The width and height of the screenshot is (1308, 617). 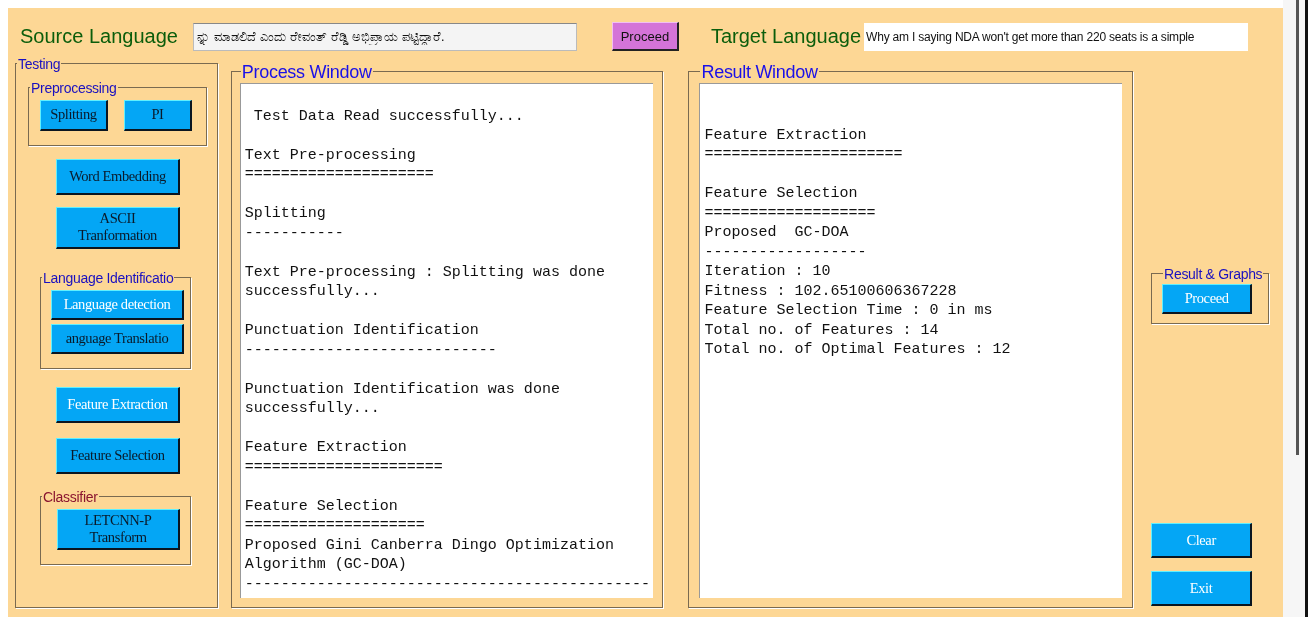 I want to click on action-button: LETCNN-P Transform, so click(x=118, y=529).